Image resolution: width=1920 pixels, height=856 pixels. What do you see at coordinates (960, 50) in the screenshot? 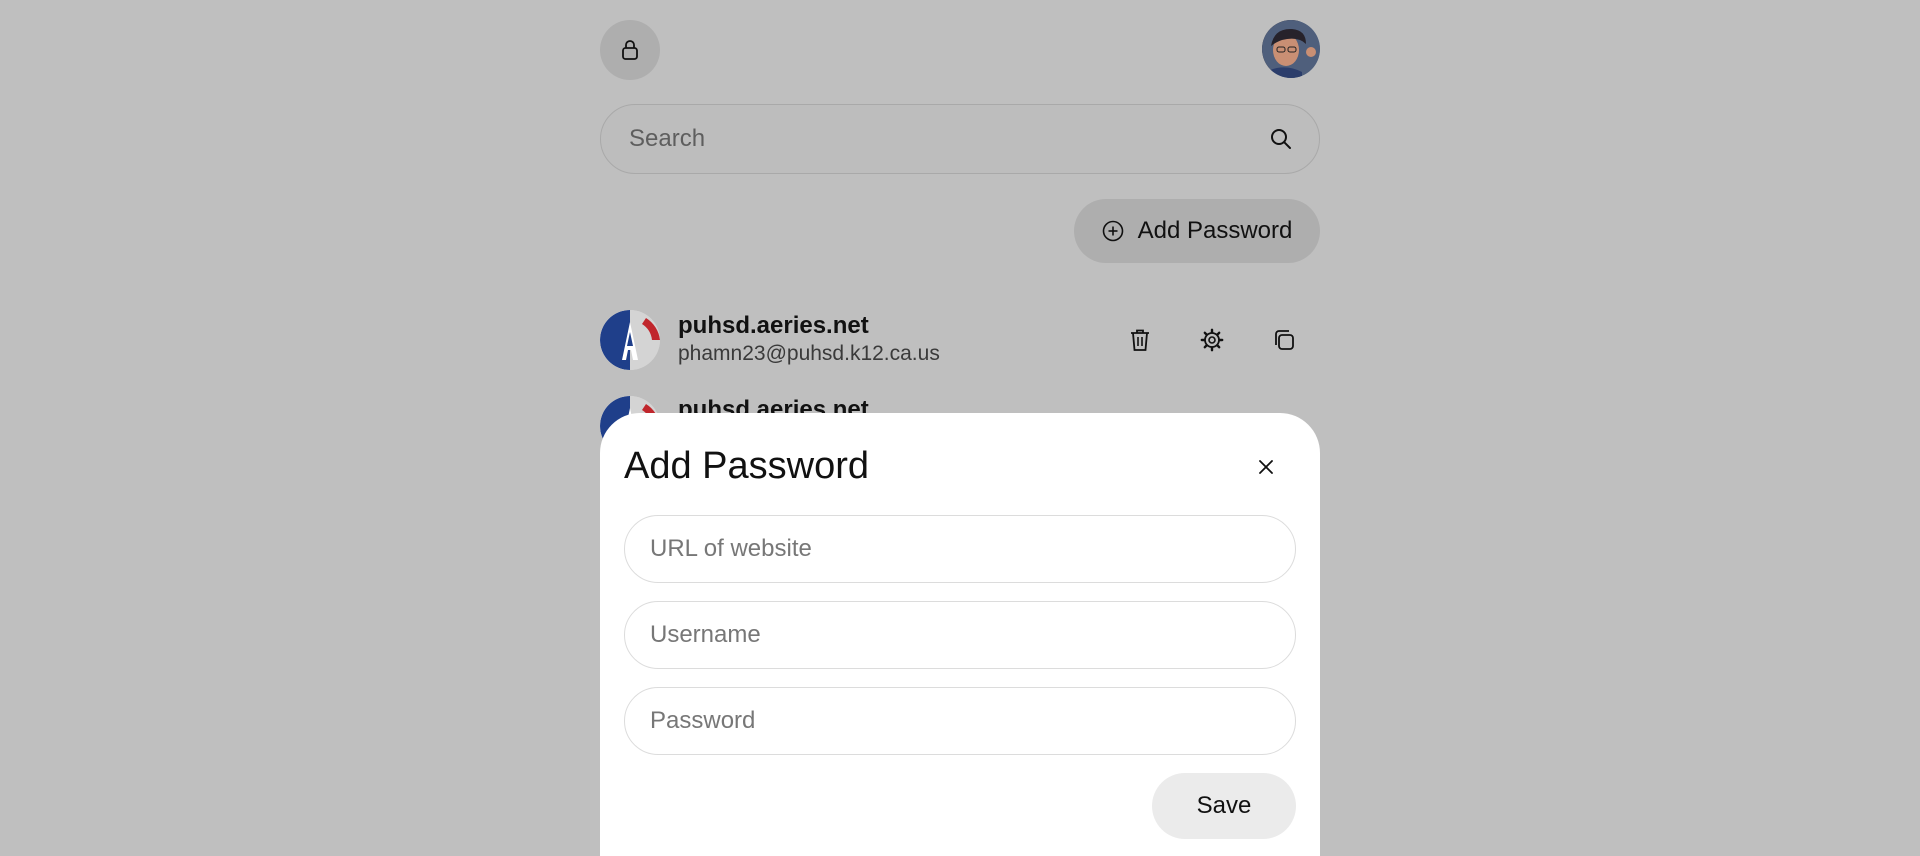
I see `top-bar` at bounding box center [960, 50].